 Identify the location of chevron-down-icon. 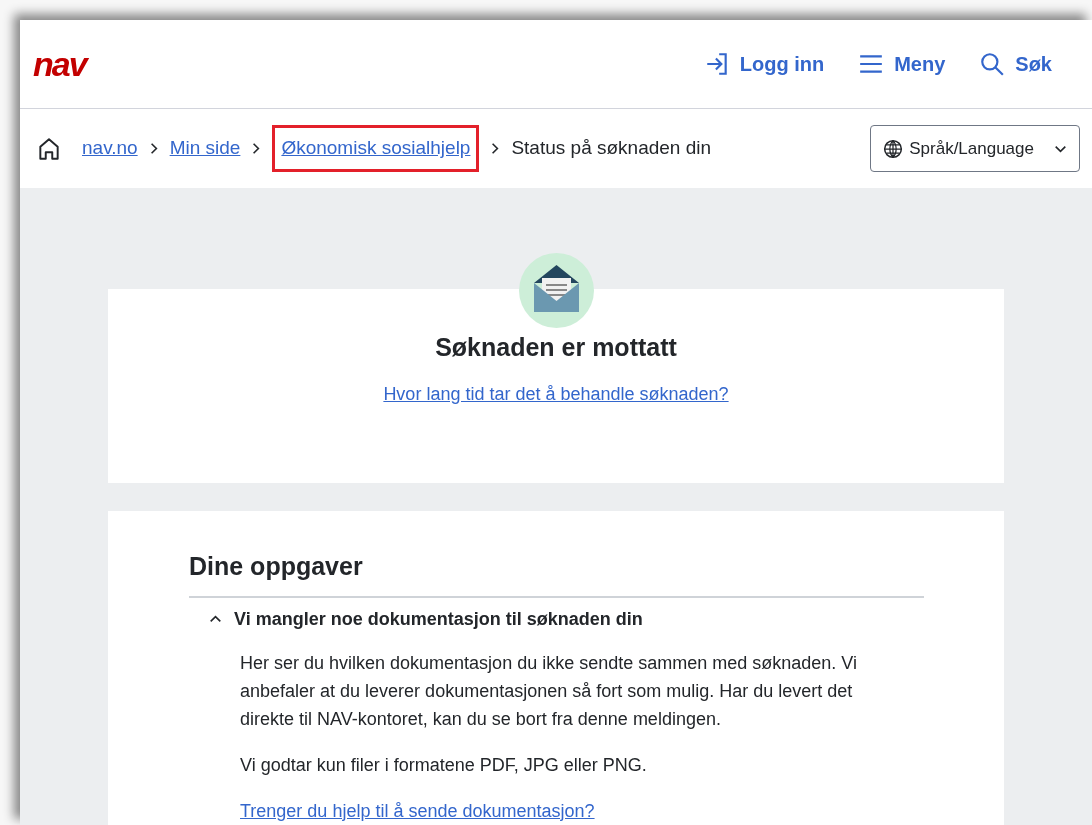
(1060, 148).